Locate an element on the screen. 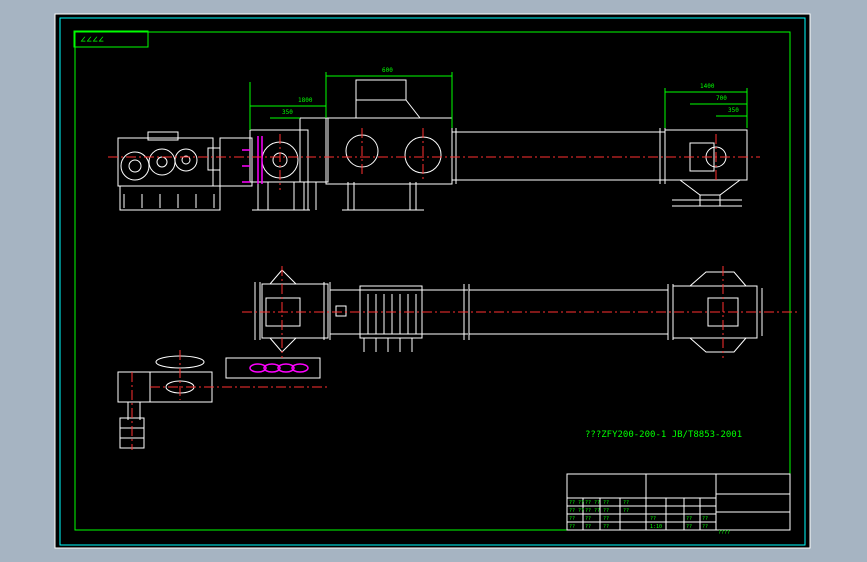 This screenshot has width=867, height=562. tb-r3-5: ?? is located at coordinates (705, 519).